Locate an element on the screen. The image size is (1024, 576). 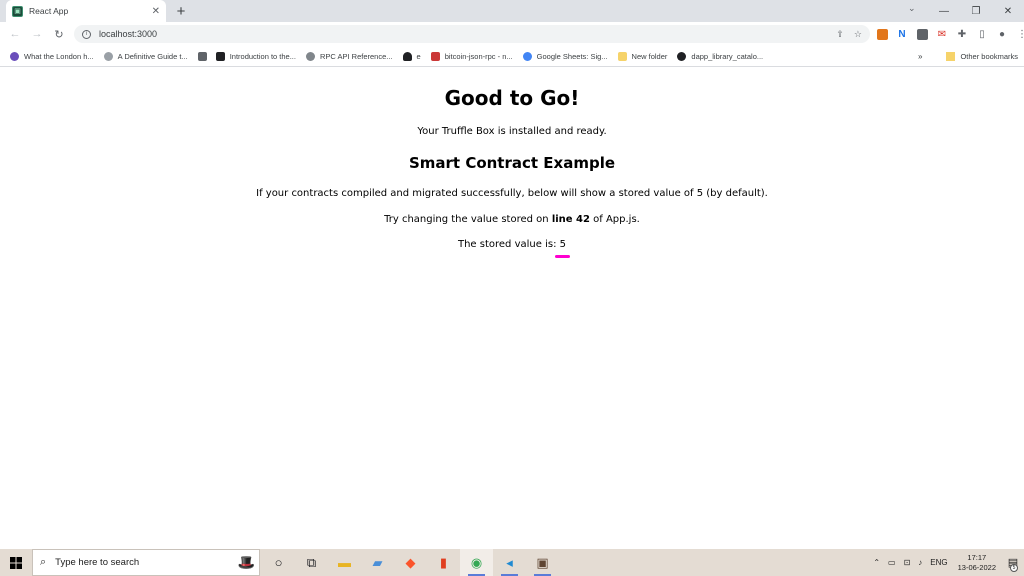
search-highlight-icon: 🎩 is located at coordinates (246, 562).